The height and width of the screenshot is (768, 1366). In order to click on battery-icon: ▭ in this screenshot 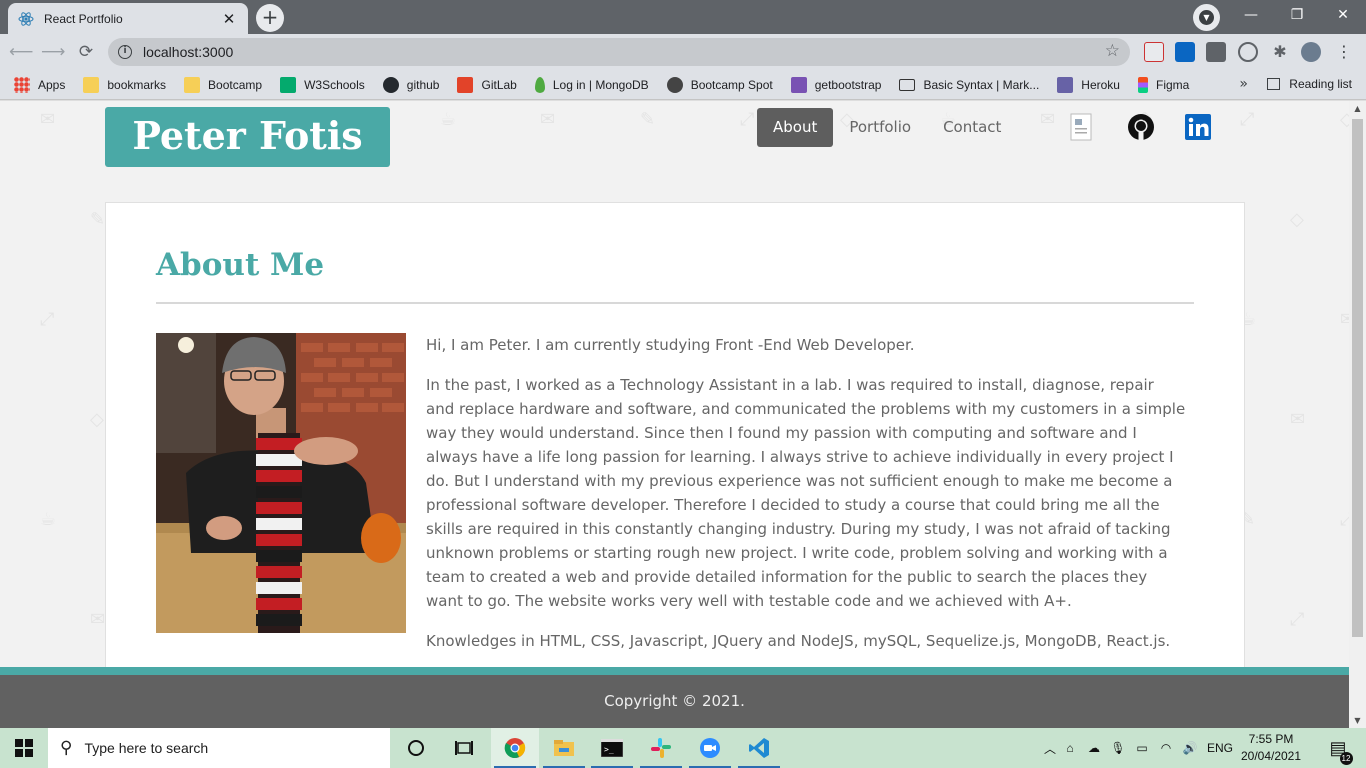, I will do `click(1142, 748)`.